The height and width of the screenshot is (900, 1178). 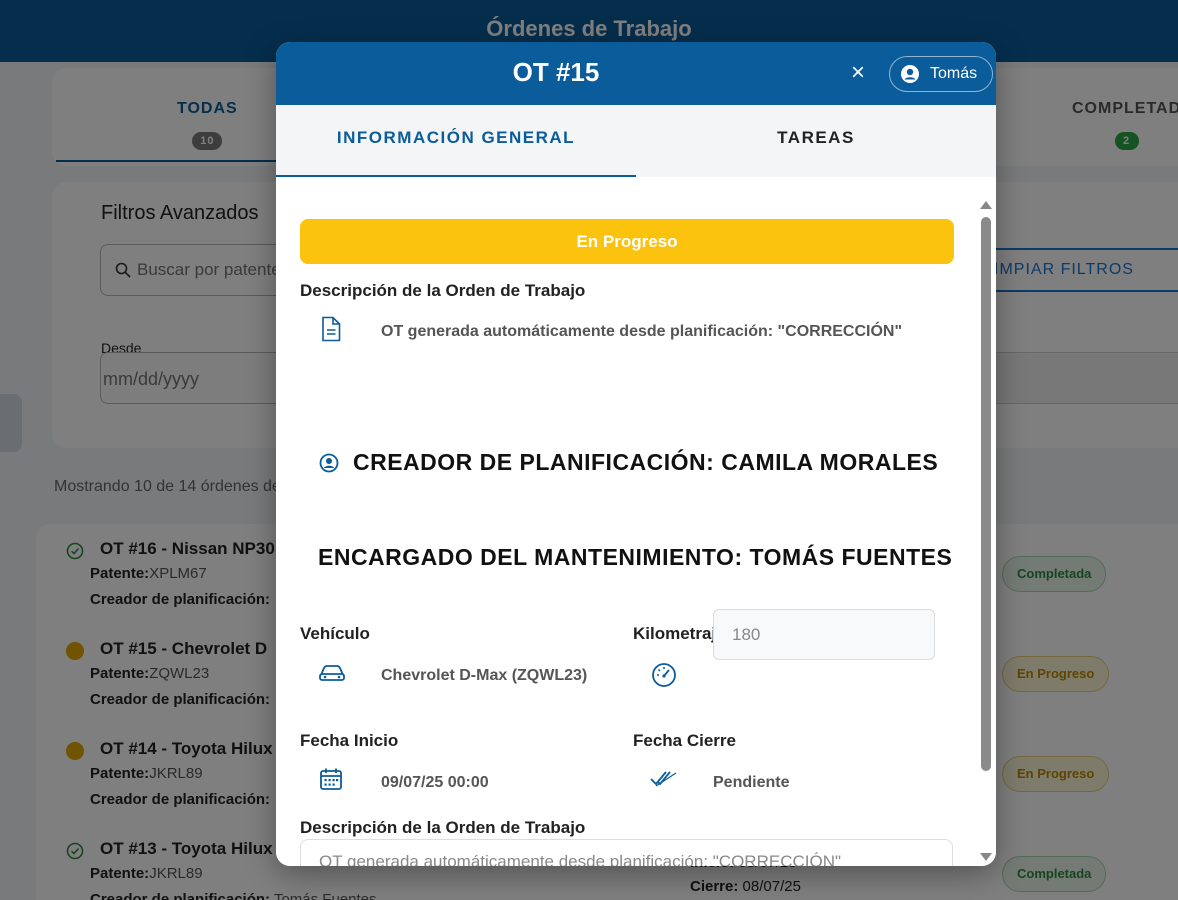 I want to click on double-check-icon, so click(x=663, y=779).